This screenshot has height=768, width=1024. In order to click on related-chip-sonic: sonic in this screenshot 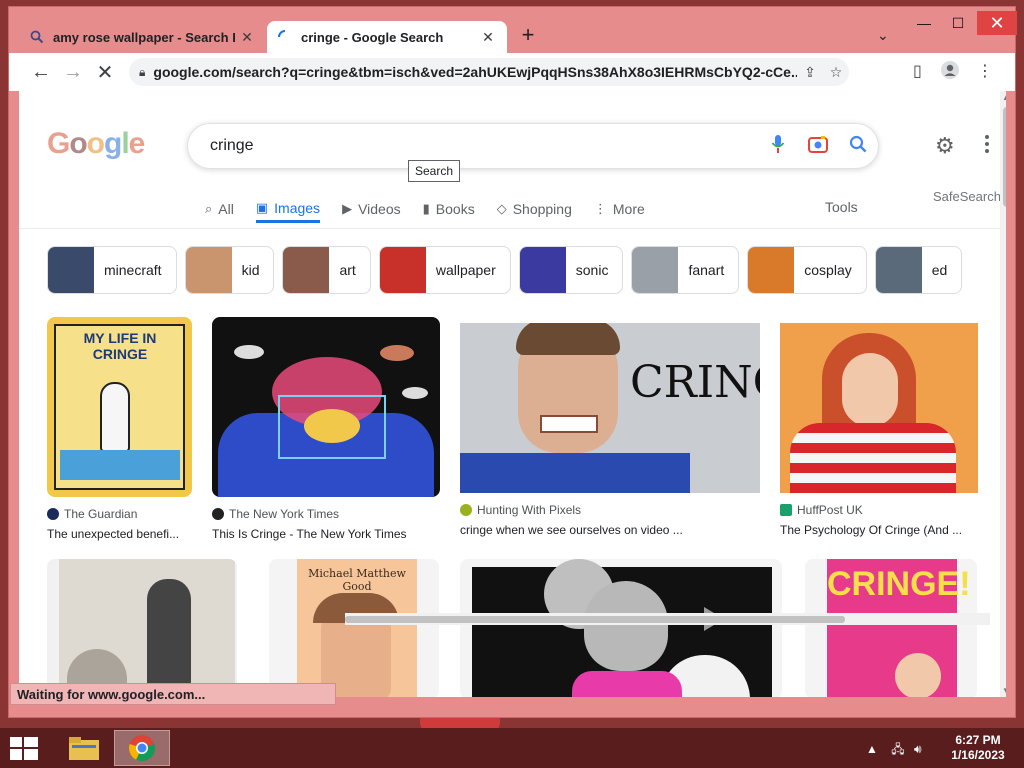, I will do `click(571, 270)`.